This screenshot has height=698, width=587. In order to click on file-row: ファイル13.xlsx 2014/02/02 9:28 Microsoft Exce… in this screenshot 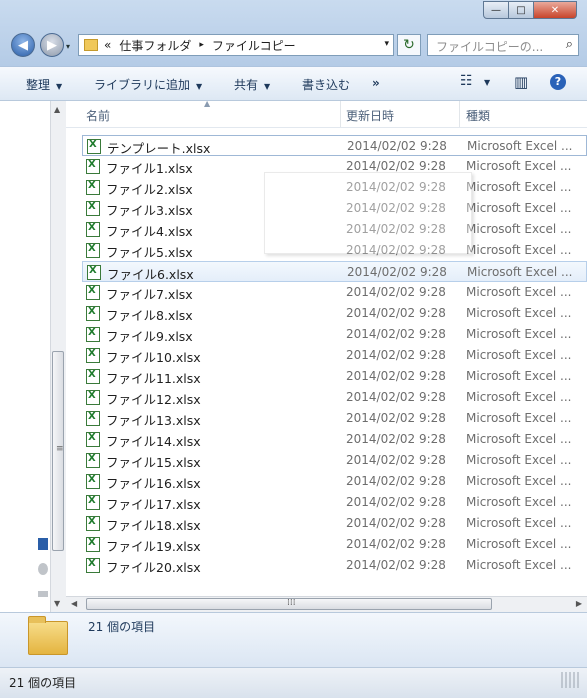, I will do `click(334, 418)`.